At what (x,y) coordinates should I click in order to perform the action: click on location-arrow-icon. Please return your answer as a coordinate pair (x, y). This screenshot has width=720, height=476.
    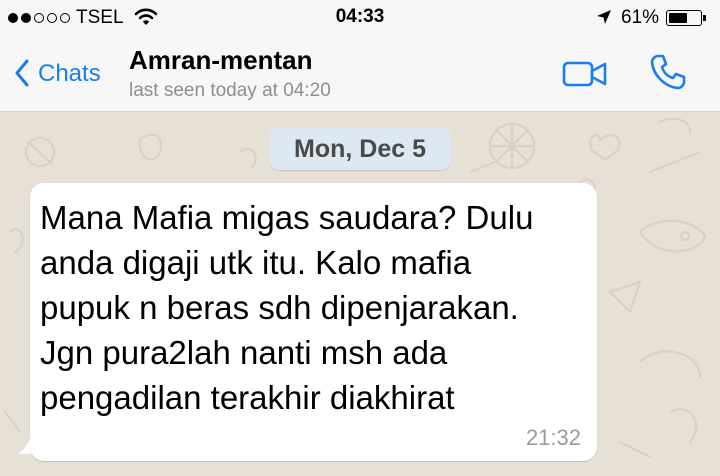
    Looking at the image, I should click on (604, 20).